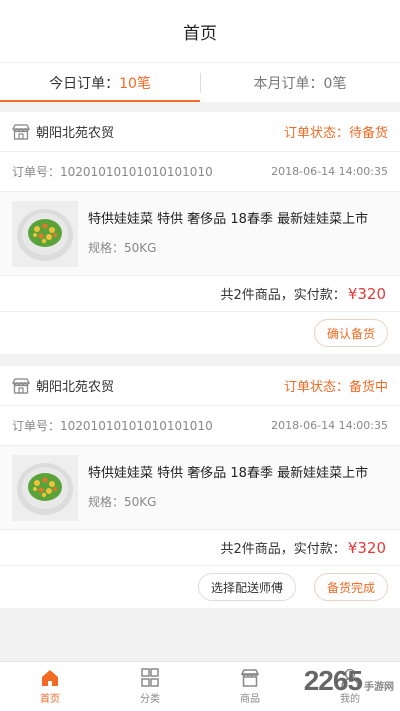  Describe the element at coordinates (335, 83) in the screenshot. I see `tab-month-count: 0笔` at that location.